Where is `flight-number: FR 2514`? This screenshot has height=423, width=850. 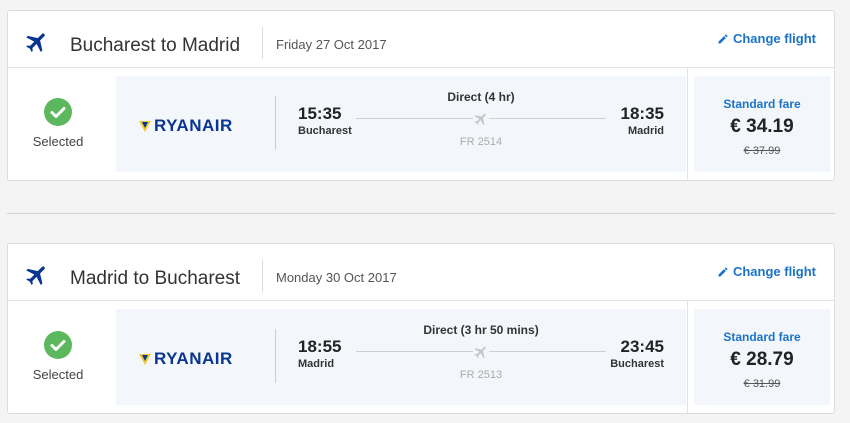
flight-number: FR 2514 is located at coordinates (481, 142).